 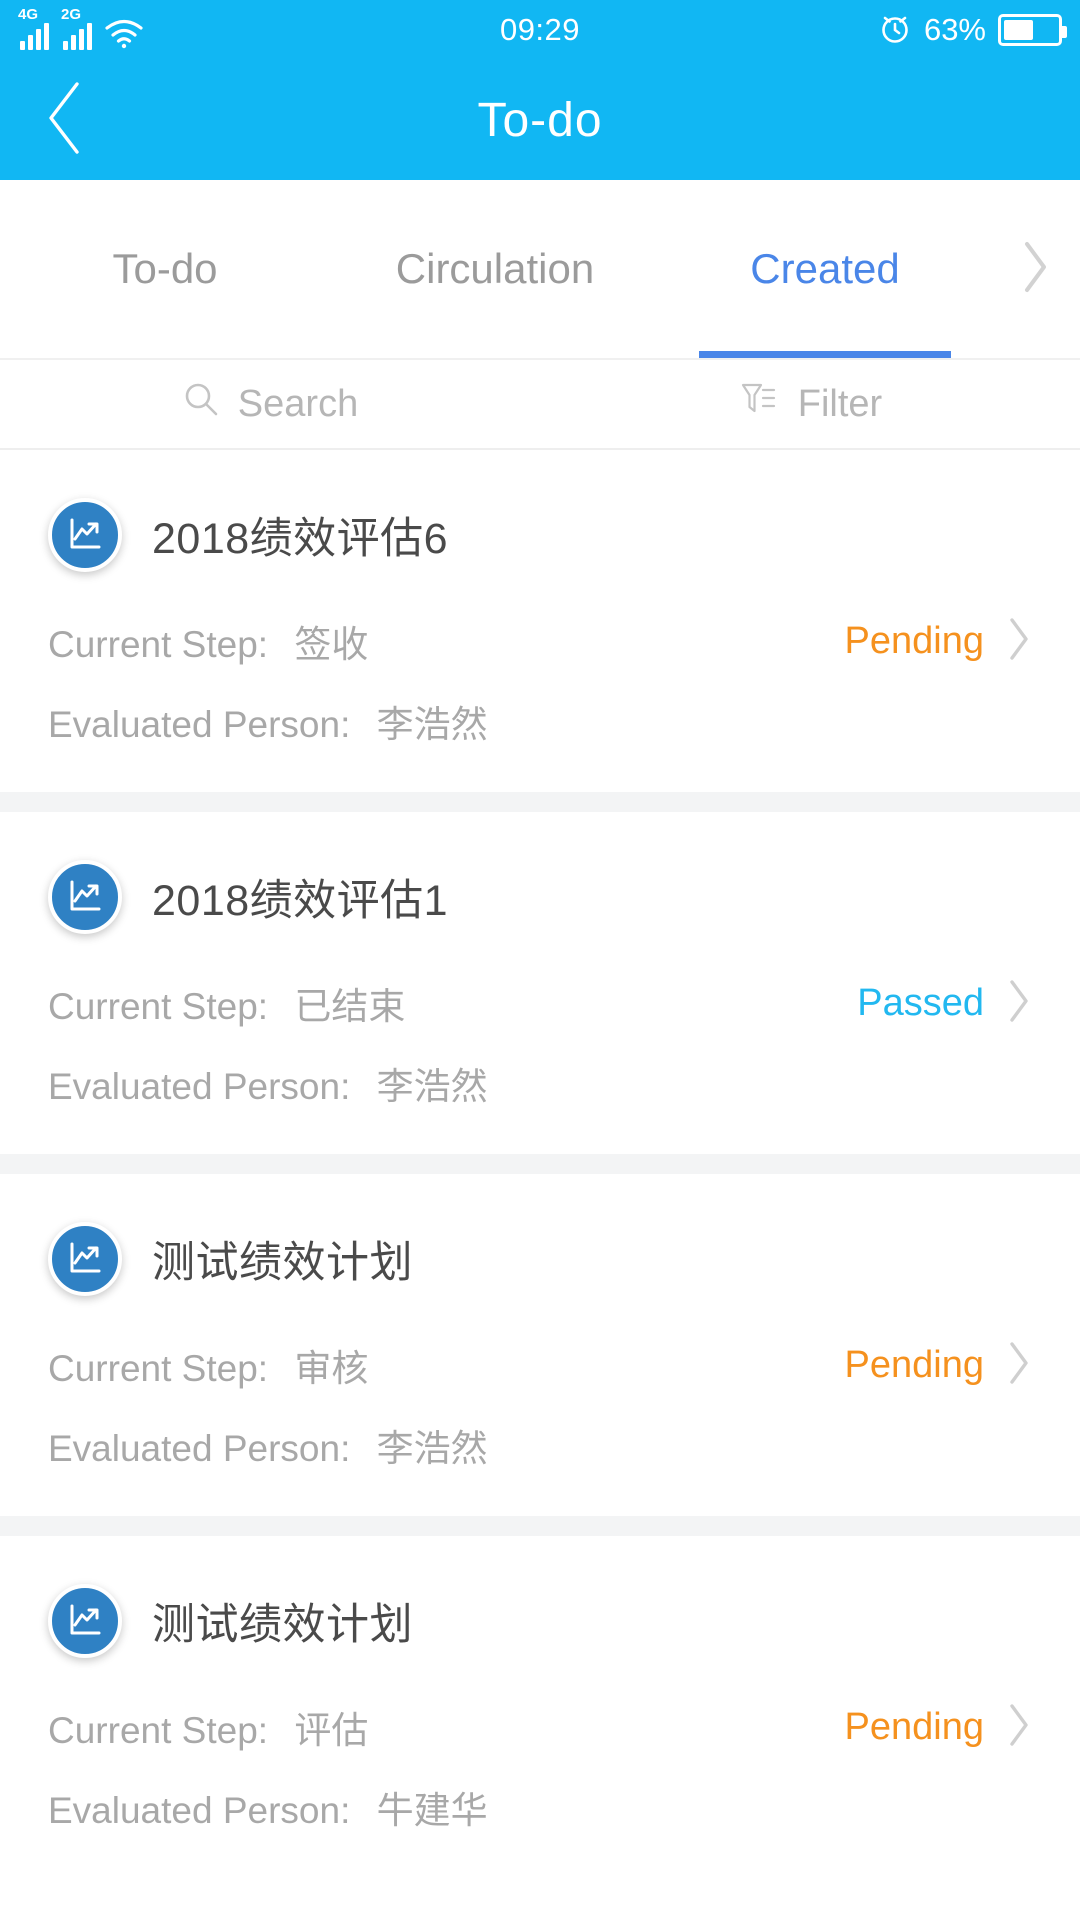 I want to click on task-status-group: Passed, so click(x=944, y=1003).